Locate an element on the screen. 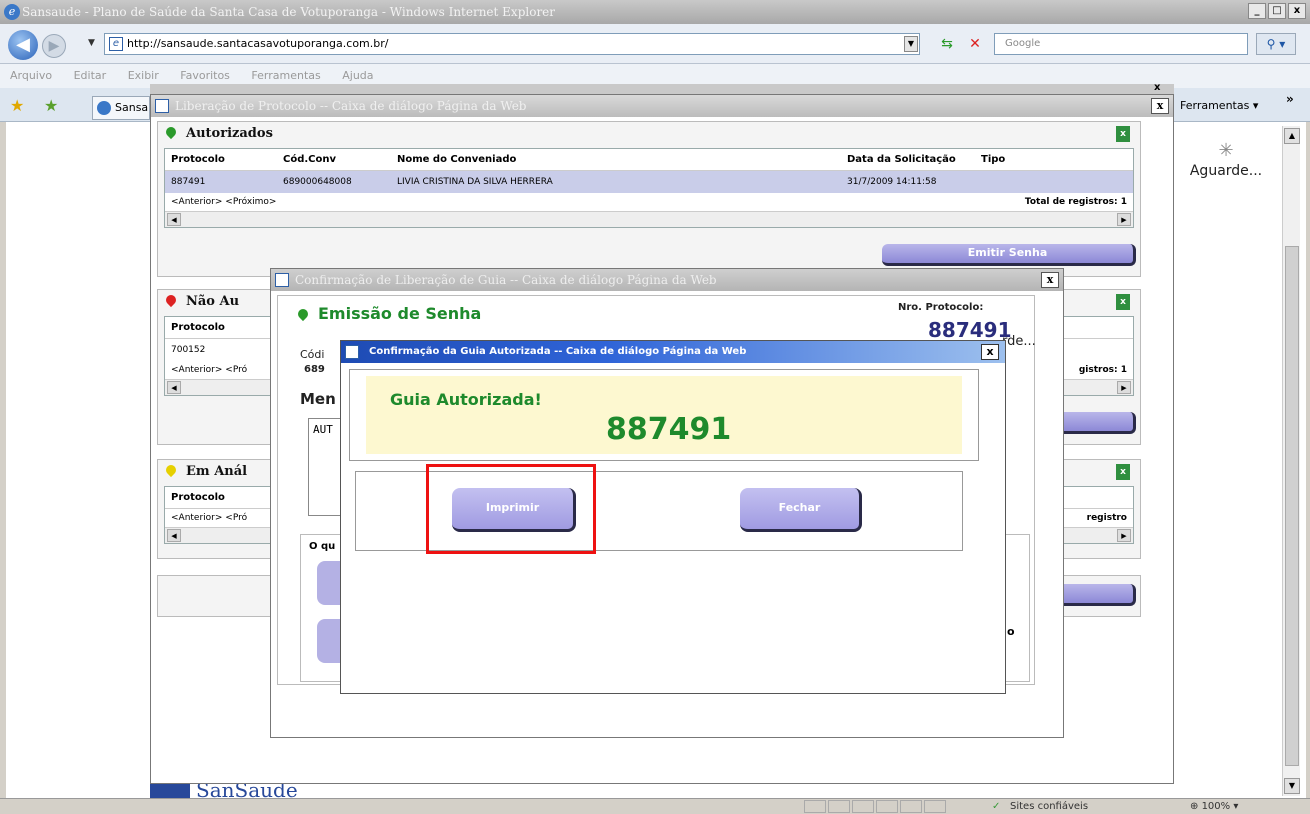  chevron-more-icon: » is located at coordinates (1290, 99).